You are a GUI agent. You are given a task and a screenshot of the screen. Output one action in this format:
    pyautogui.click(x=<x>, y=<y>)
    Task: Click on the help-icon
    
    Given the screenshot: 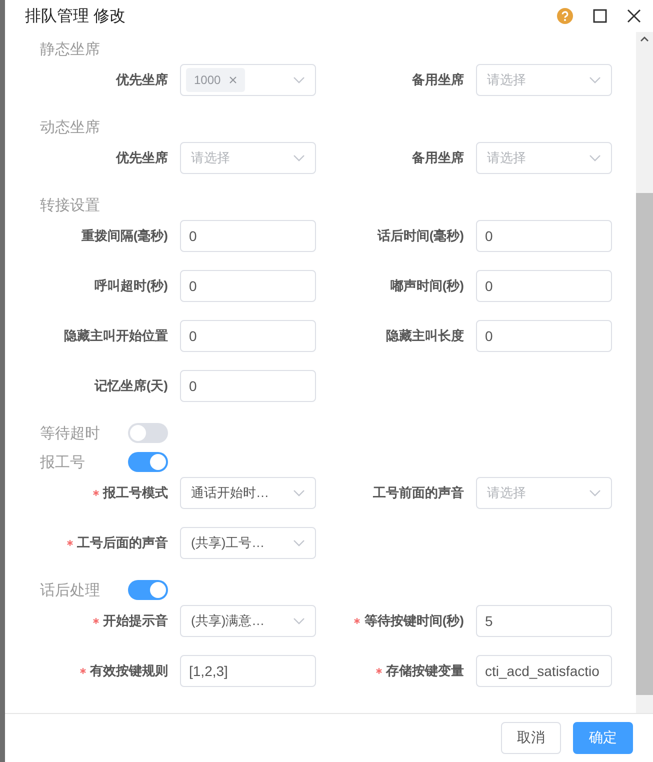 What is the action you would take?
    pyautogui.click(x=565, y=16)
    